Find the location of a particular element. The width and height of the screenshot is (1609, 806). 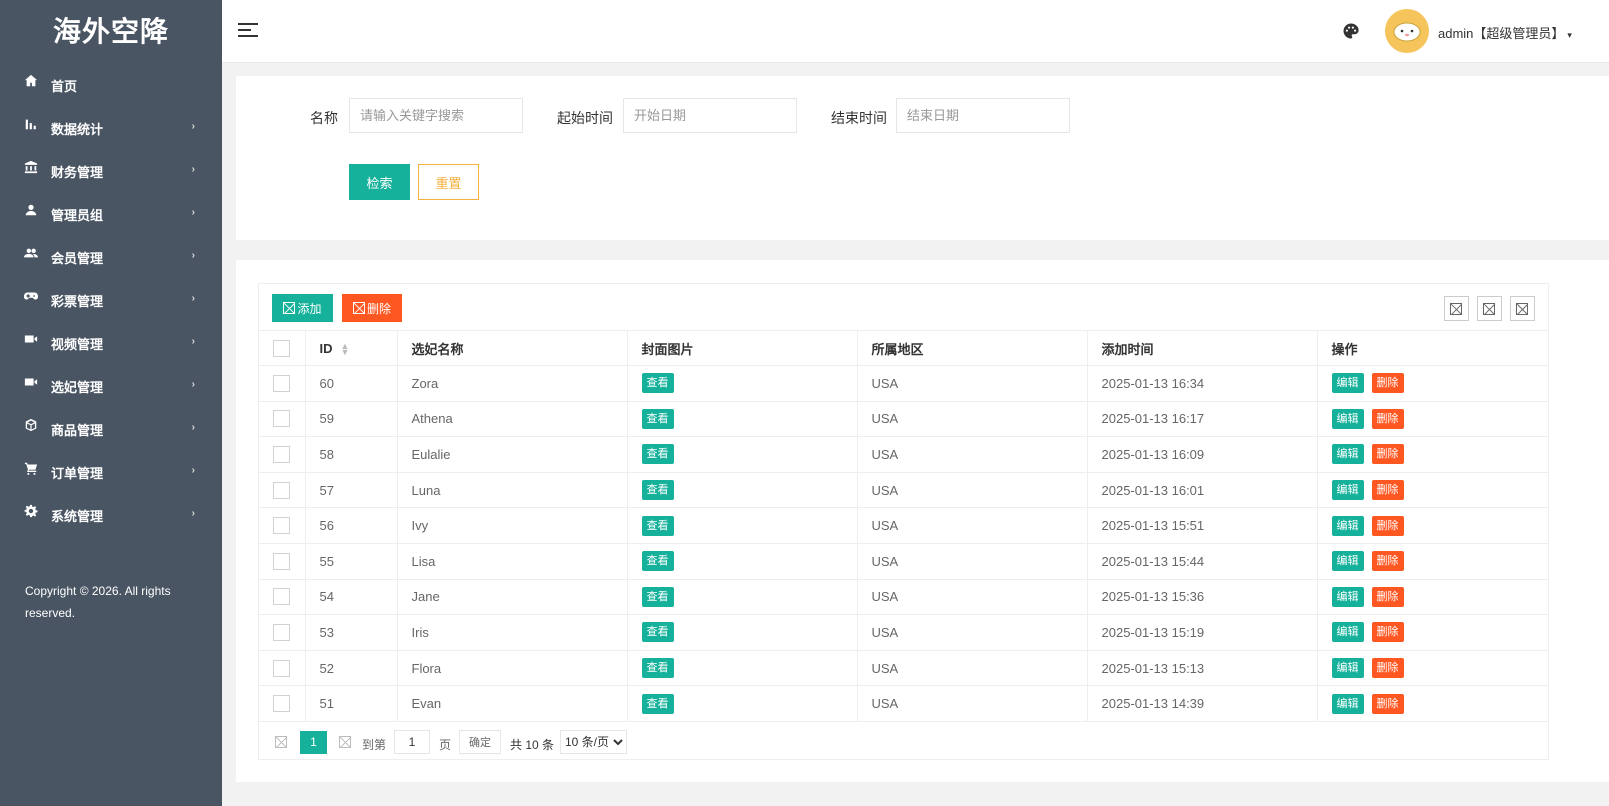

start-date-input is located at coordinates (710, 115).